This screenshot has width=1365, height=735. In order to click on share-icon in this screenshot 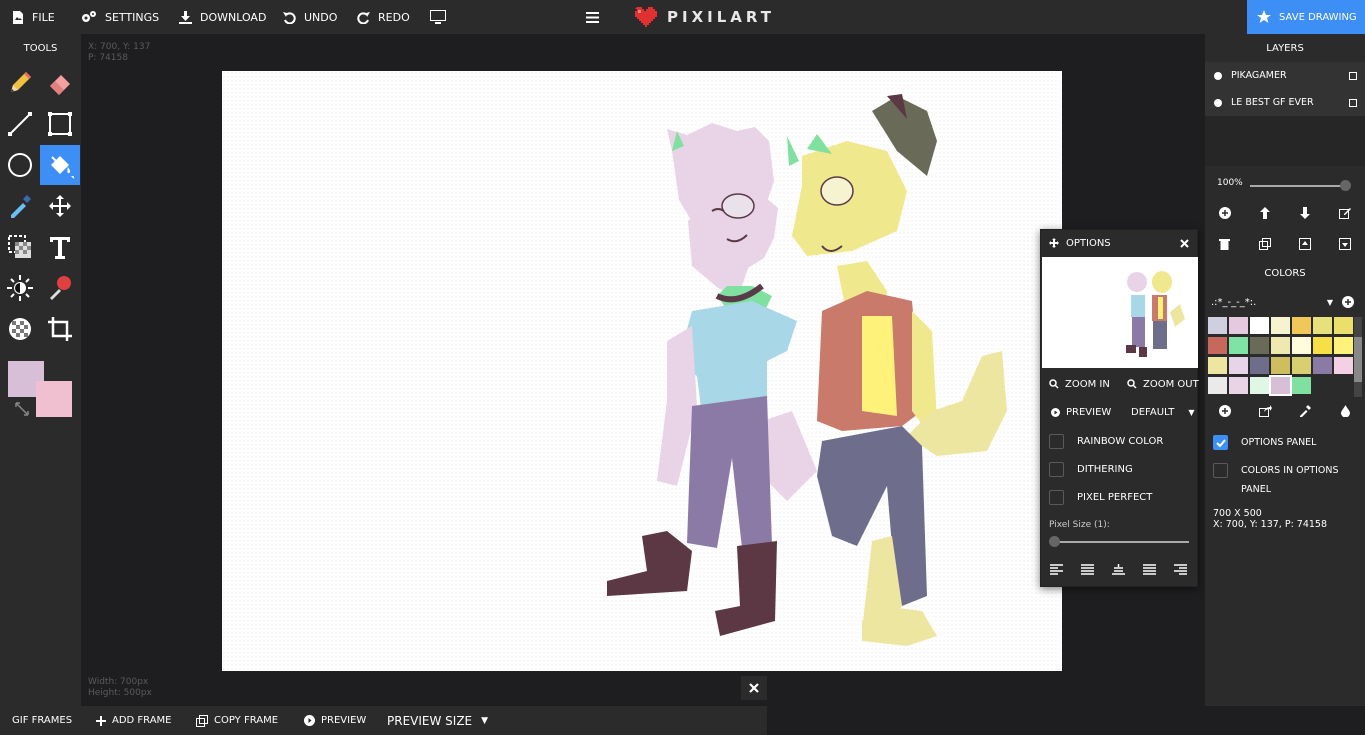, I will do `click(1265, 411)`.